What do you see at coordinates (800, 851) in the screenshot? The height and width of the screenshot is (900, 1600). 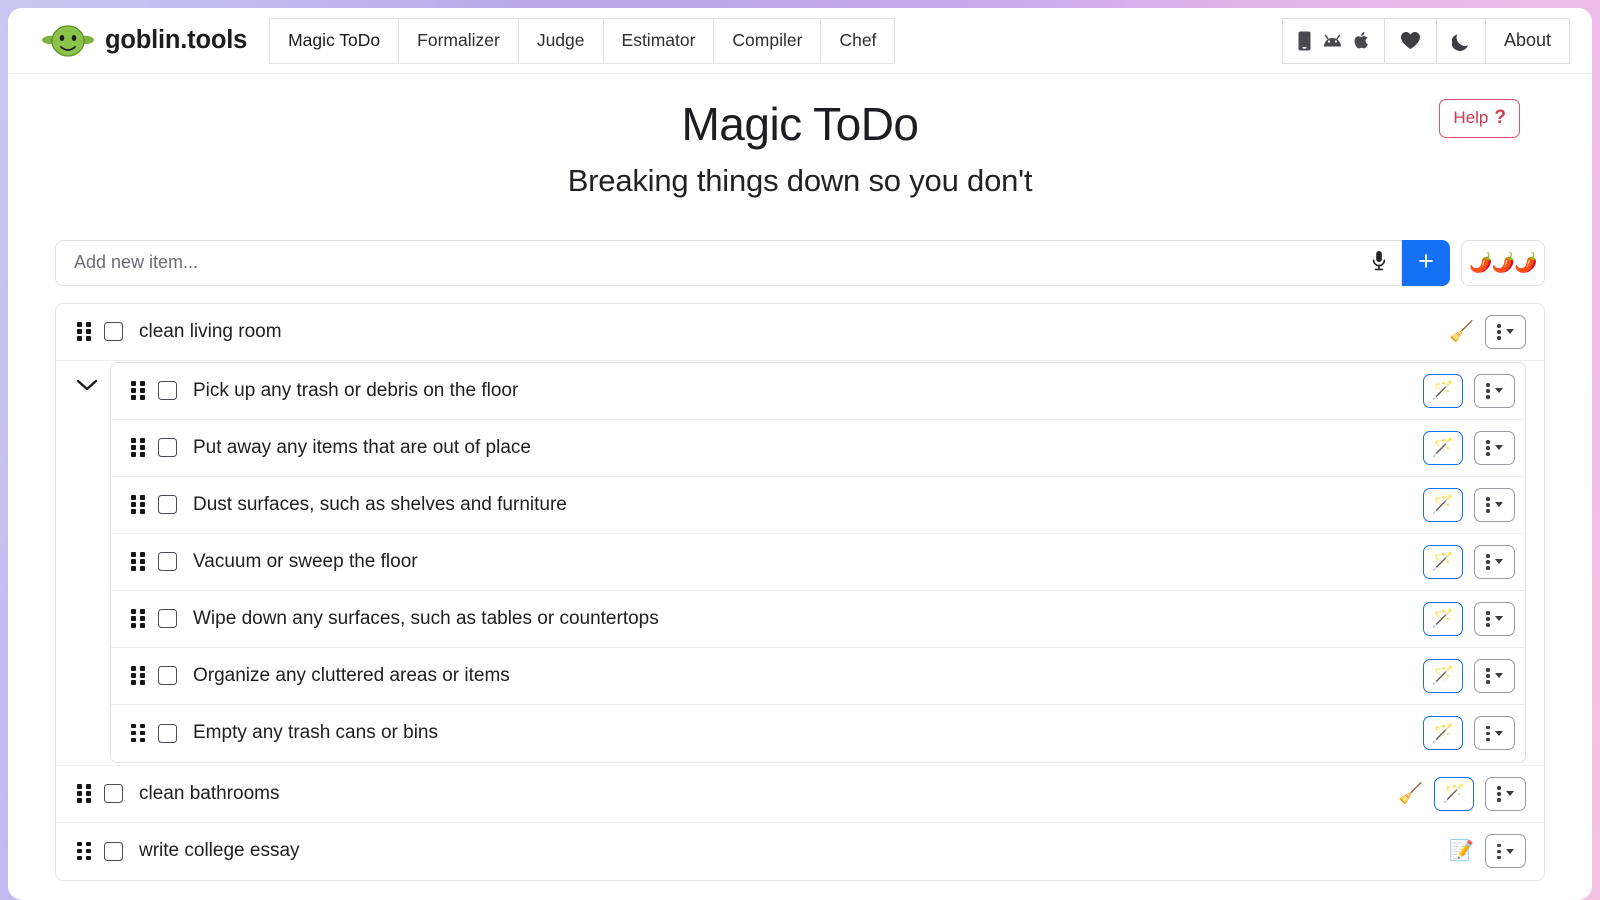 I see `table-row: write college essay 📝` at bounding box center [800, 851].